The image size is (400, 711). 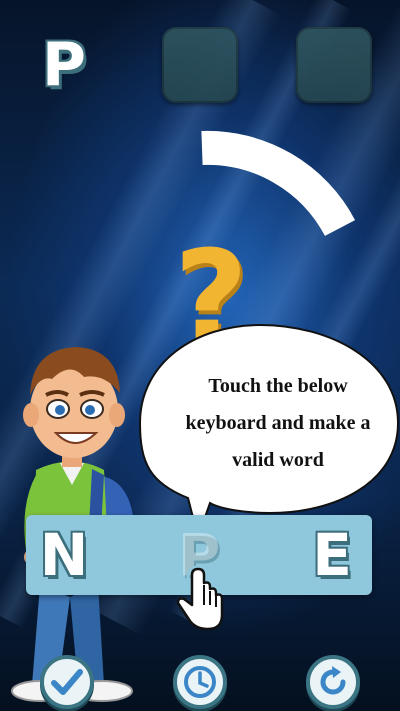 I want to click on answer-slot-3-letter, so click(x=334, y=65).